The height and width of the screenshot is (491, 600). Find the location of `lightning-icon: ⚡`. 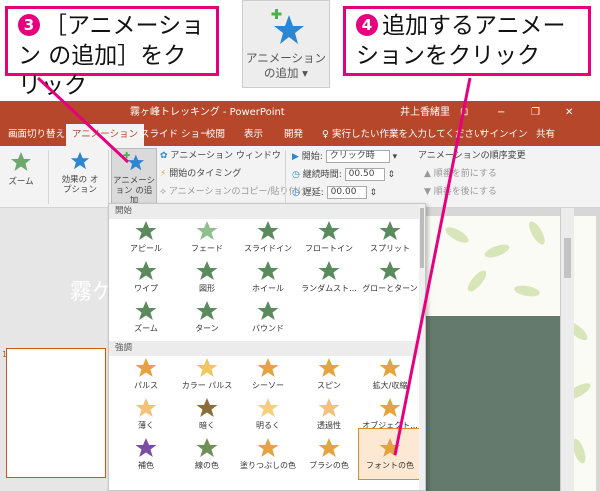

lightning-icon: ⚡ is located at coordinates (163, 174).